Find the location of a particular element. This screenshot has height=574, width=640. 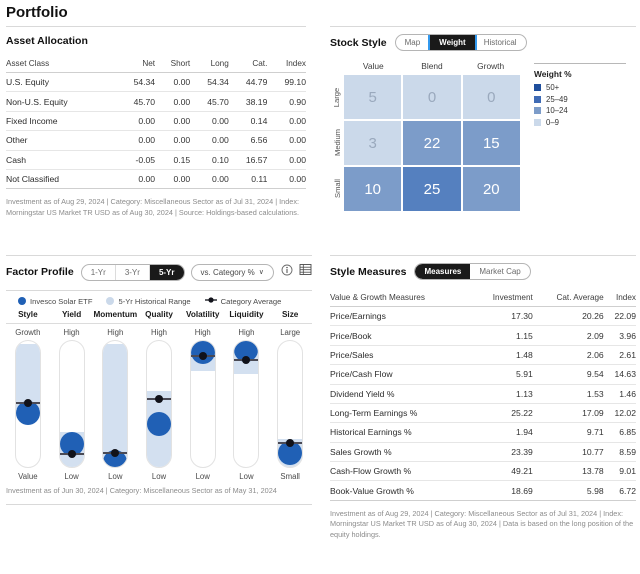

style-box-cell: 10 is located at coordinates (373, 189).